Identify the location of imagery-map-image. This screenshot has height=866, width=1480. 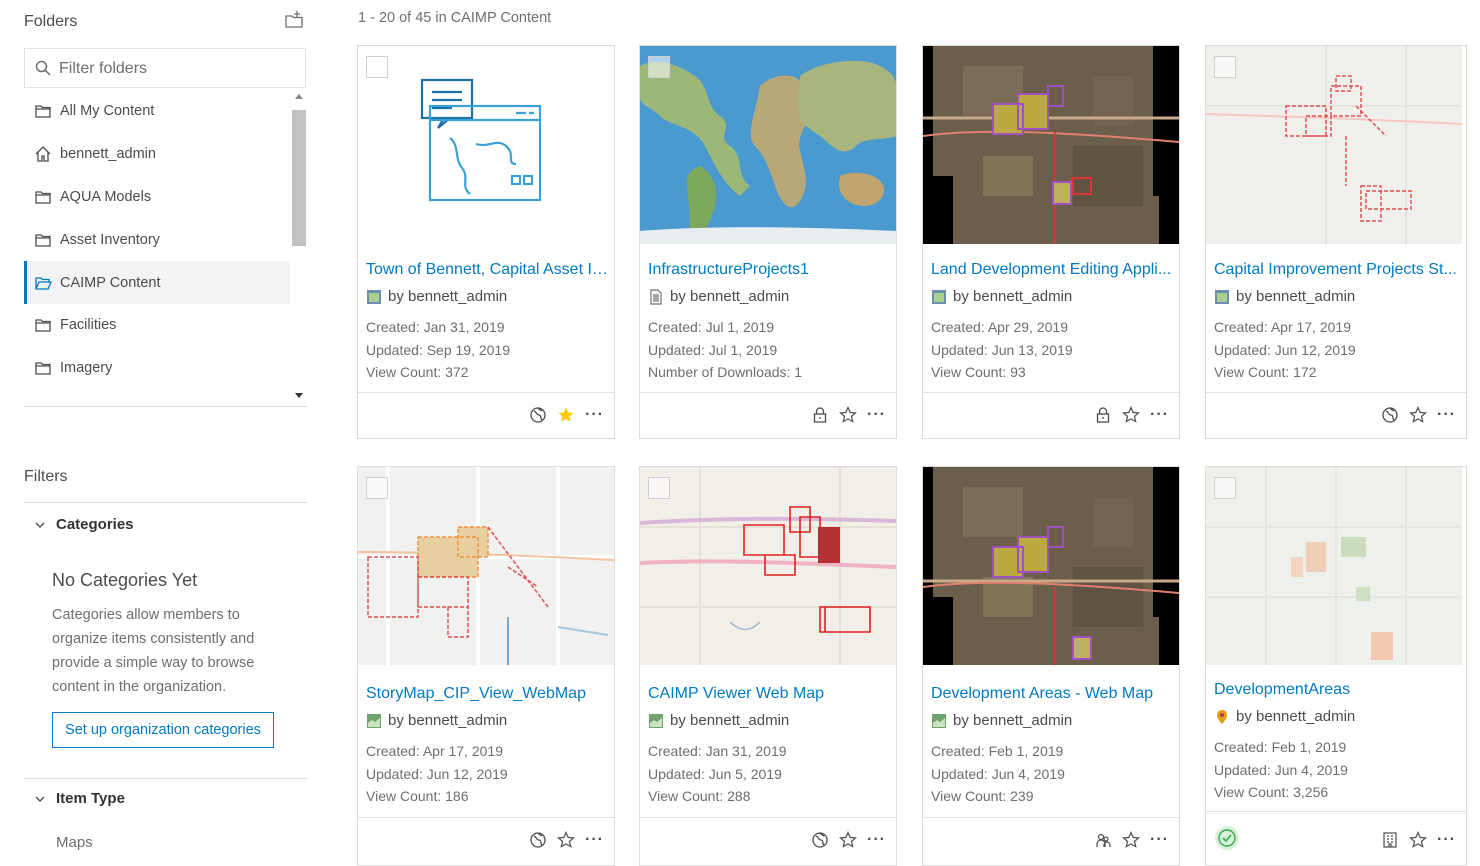
(1051, 145).